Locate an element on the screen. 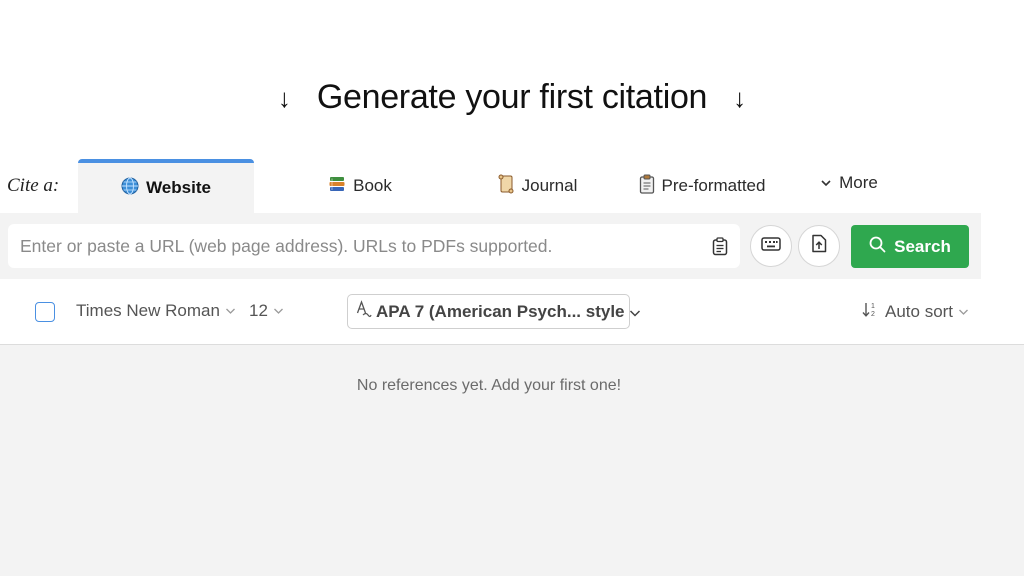 The width and height of the screenshot is (1024, 576). page-title: Generate your first citation is located at coordinates (512, 97).